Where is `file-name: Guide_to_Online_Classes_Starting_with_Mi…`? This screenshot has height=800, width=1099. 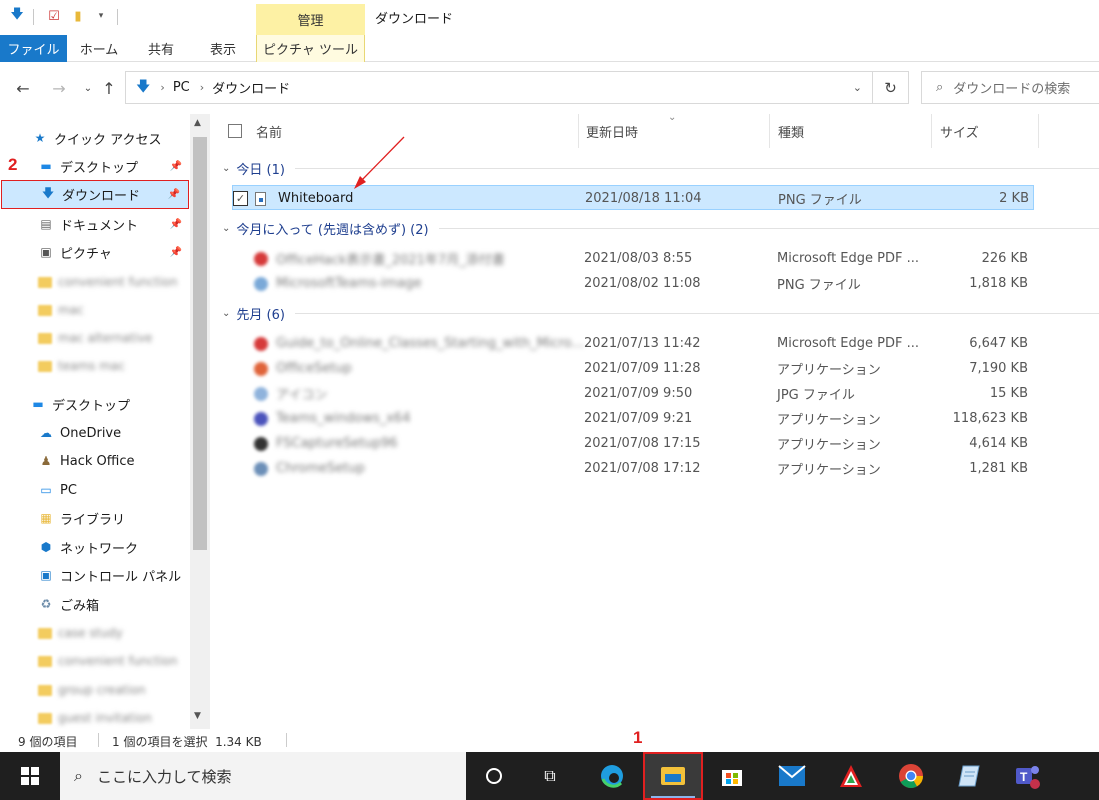 file-name: Guide_to_Online_Classes_Starting_with_Mi… is located at coordinates (430, 343).